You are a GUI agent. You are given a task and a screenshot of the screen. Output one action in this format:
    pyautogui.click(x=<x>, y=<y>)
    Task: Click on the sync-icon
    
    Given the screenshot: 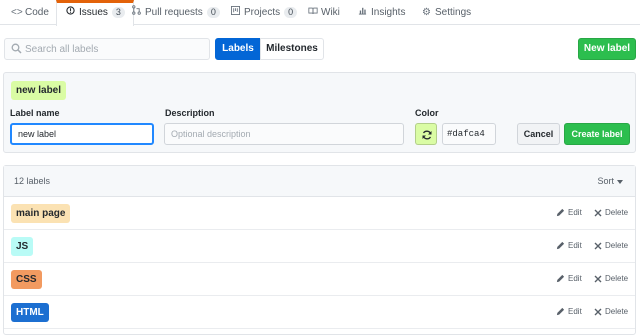 What is the action you would take?
    pyautogui.click(x=427, y=135)
    